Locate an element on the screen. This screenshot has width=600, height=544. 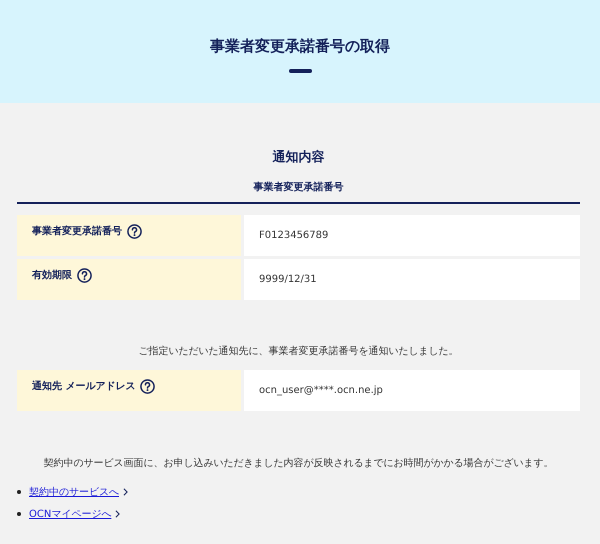
notice-text: ご指定いただいた通知先に、事業者変更承諾番号を通知いたしました。 is located at coordinates (299, 352).